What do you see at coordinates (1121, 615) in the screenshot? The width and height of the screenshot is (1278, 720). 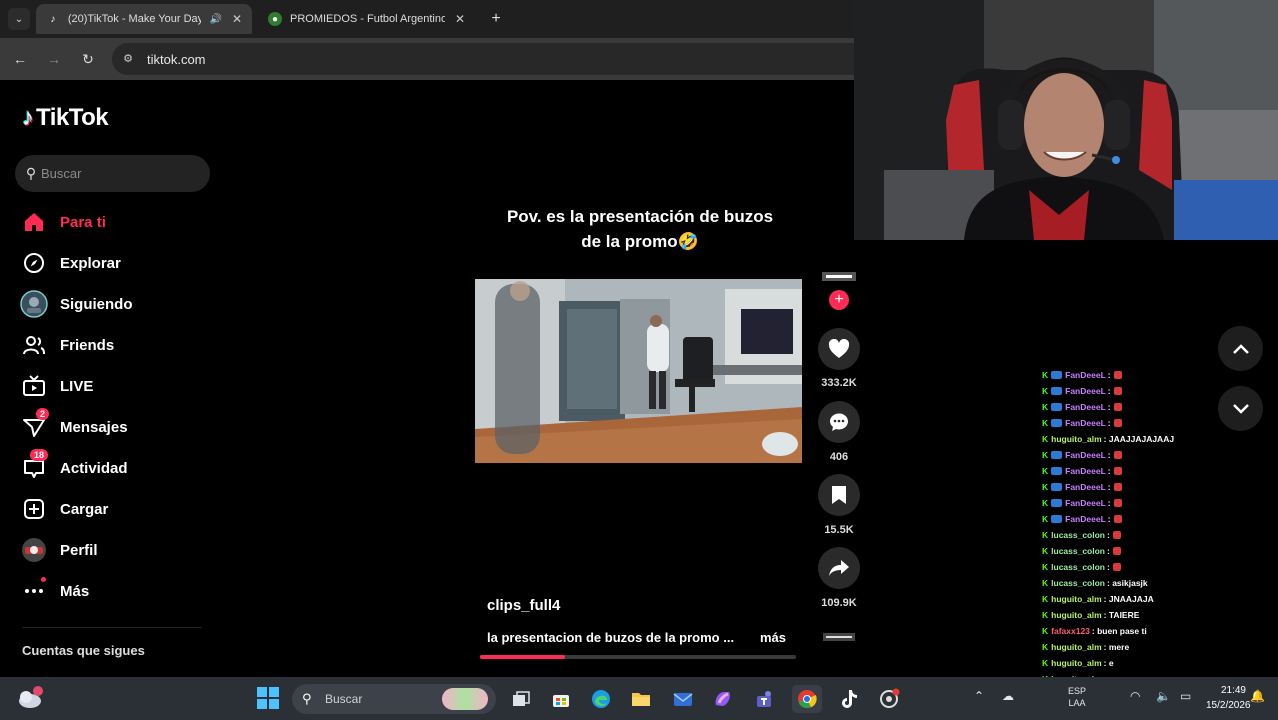 I see `chat-text: : TAIERE` at bounding box center [1121, 615].